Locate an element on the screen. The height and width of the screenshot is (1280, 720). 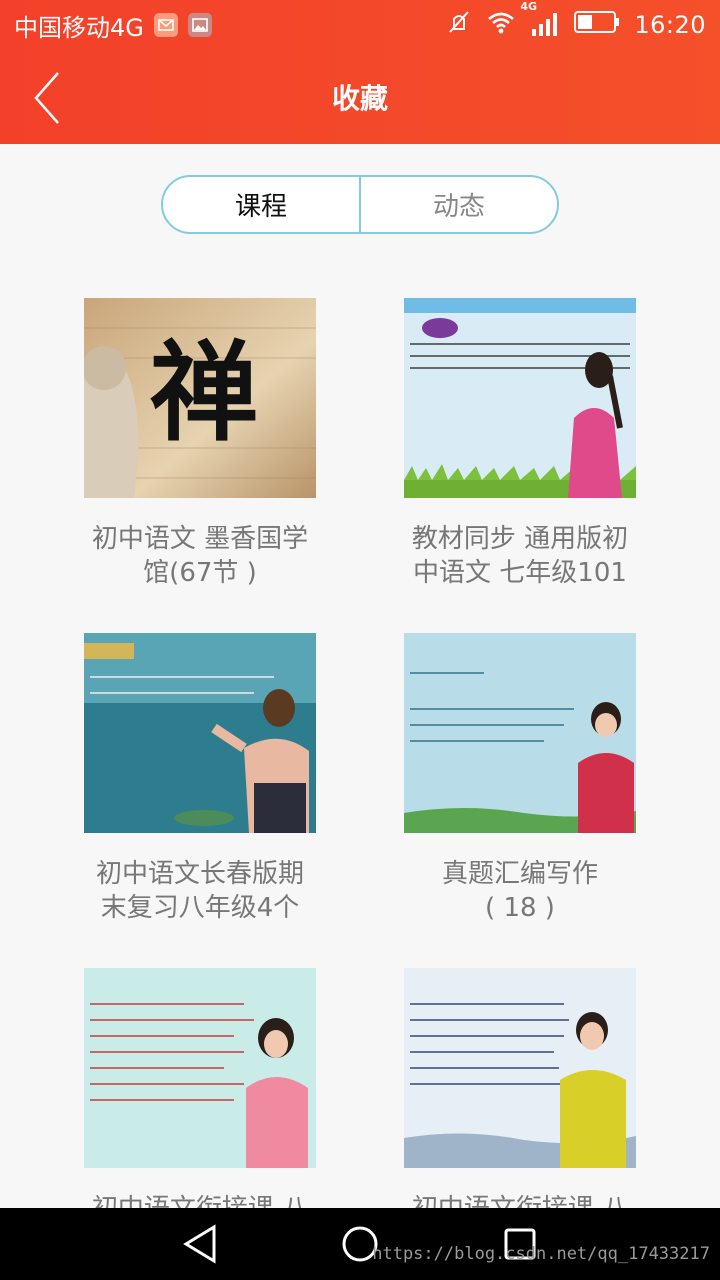
course-title: 教材同步 通用版初 中语文 七年级101 is located at coordinates (520, 556).